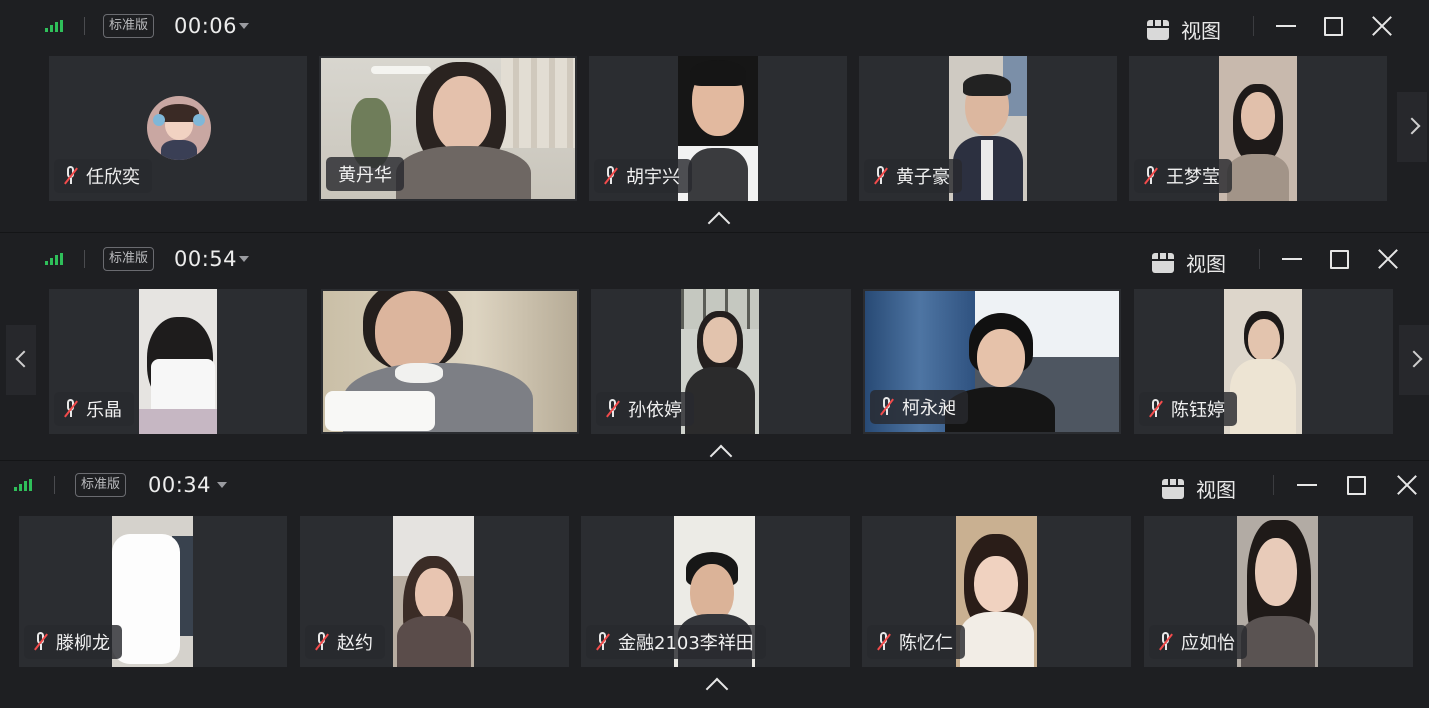 The height and width of the screenshot is (708, 1429). Describe the element at coordinates (714, 487) in the screenshot. I see `title-bar: 标准版 00:34 视图` at that location.